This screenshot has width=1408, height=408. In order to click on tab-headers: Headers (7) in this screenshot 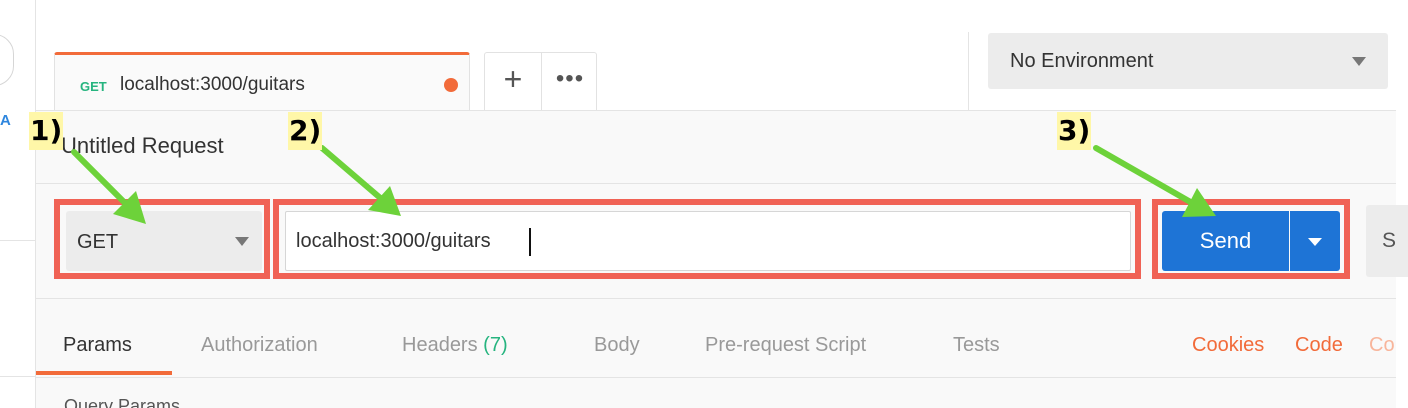, I will do `click(455, 345)`.